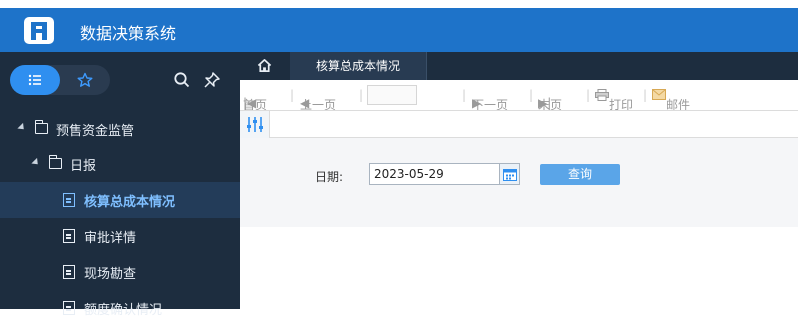 This screenshot has width=798, height=326. What do you see at coordinates (434, 174) in the screenshot?
I see `date-input: 2023-05-29` at bounding box center [434, 174].